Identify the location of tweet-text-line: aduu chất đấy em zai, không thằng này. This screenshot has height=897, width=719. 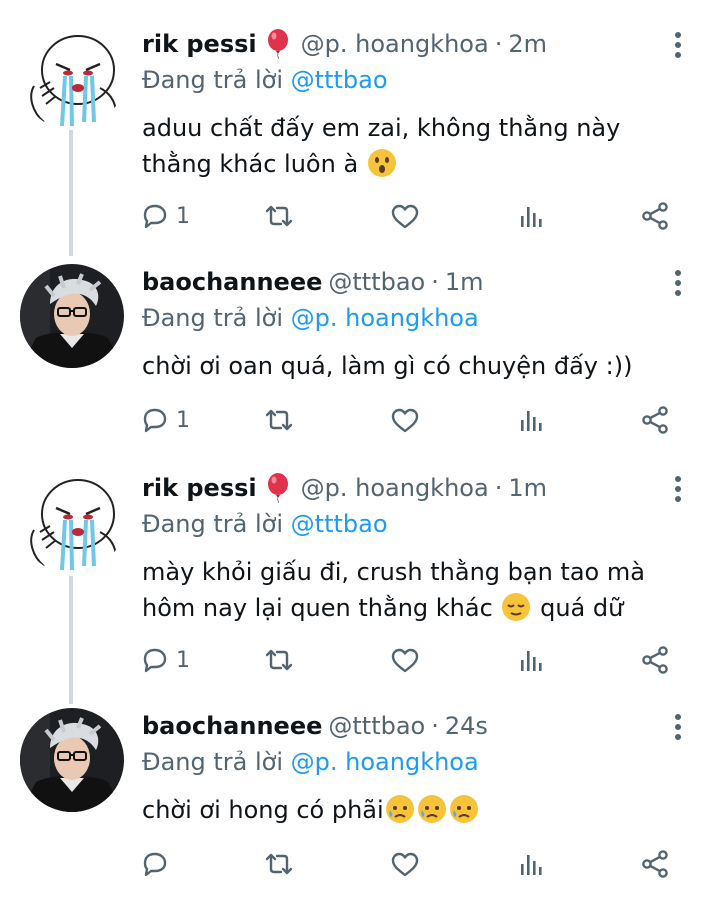
(381, 128).